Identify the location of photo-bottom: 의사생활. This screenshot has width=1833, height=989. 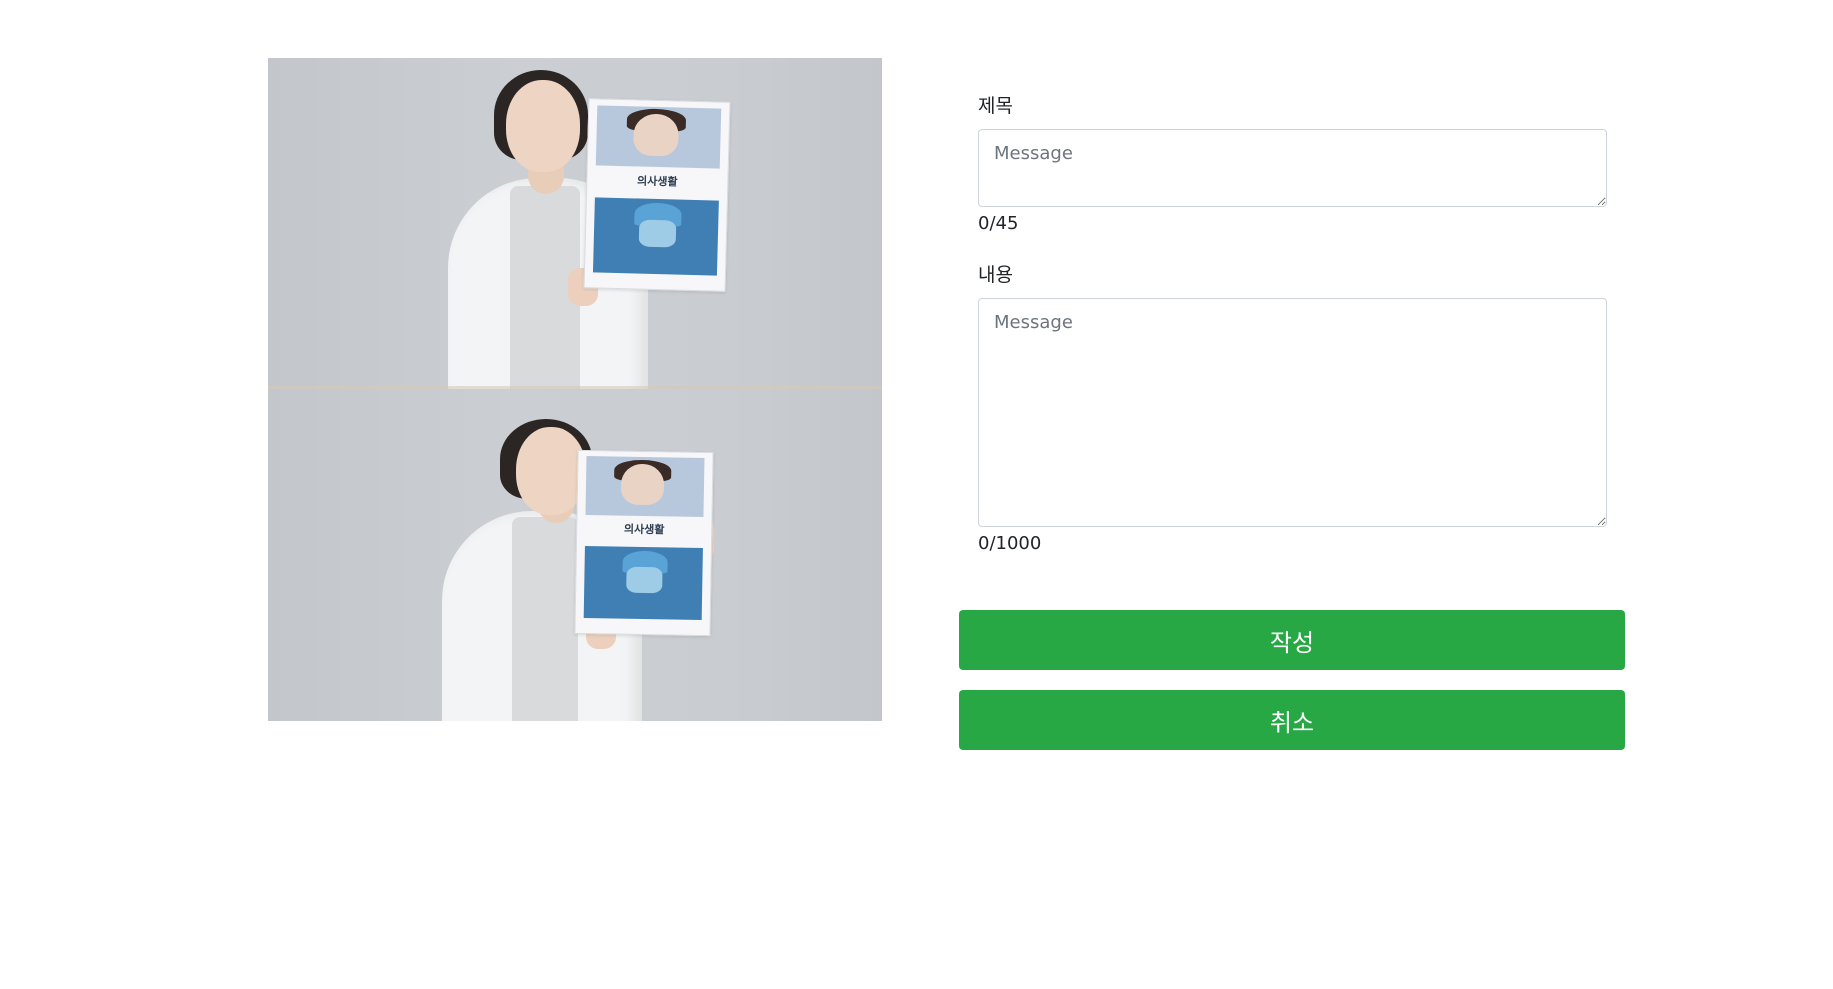
(575, 555).